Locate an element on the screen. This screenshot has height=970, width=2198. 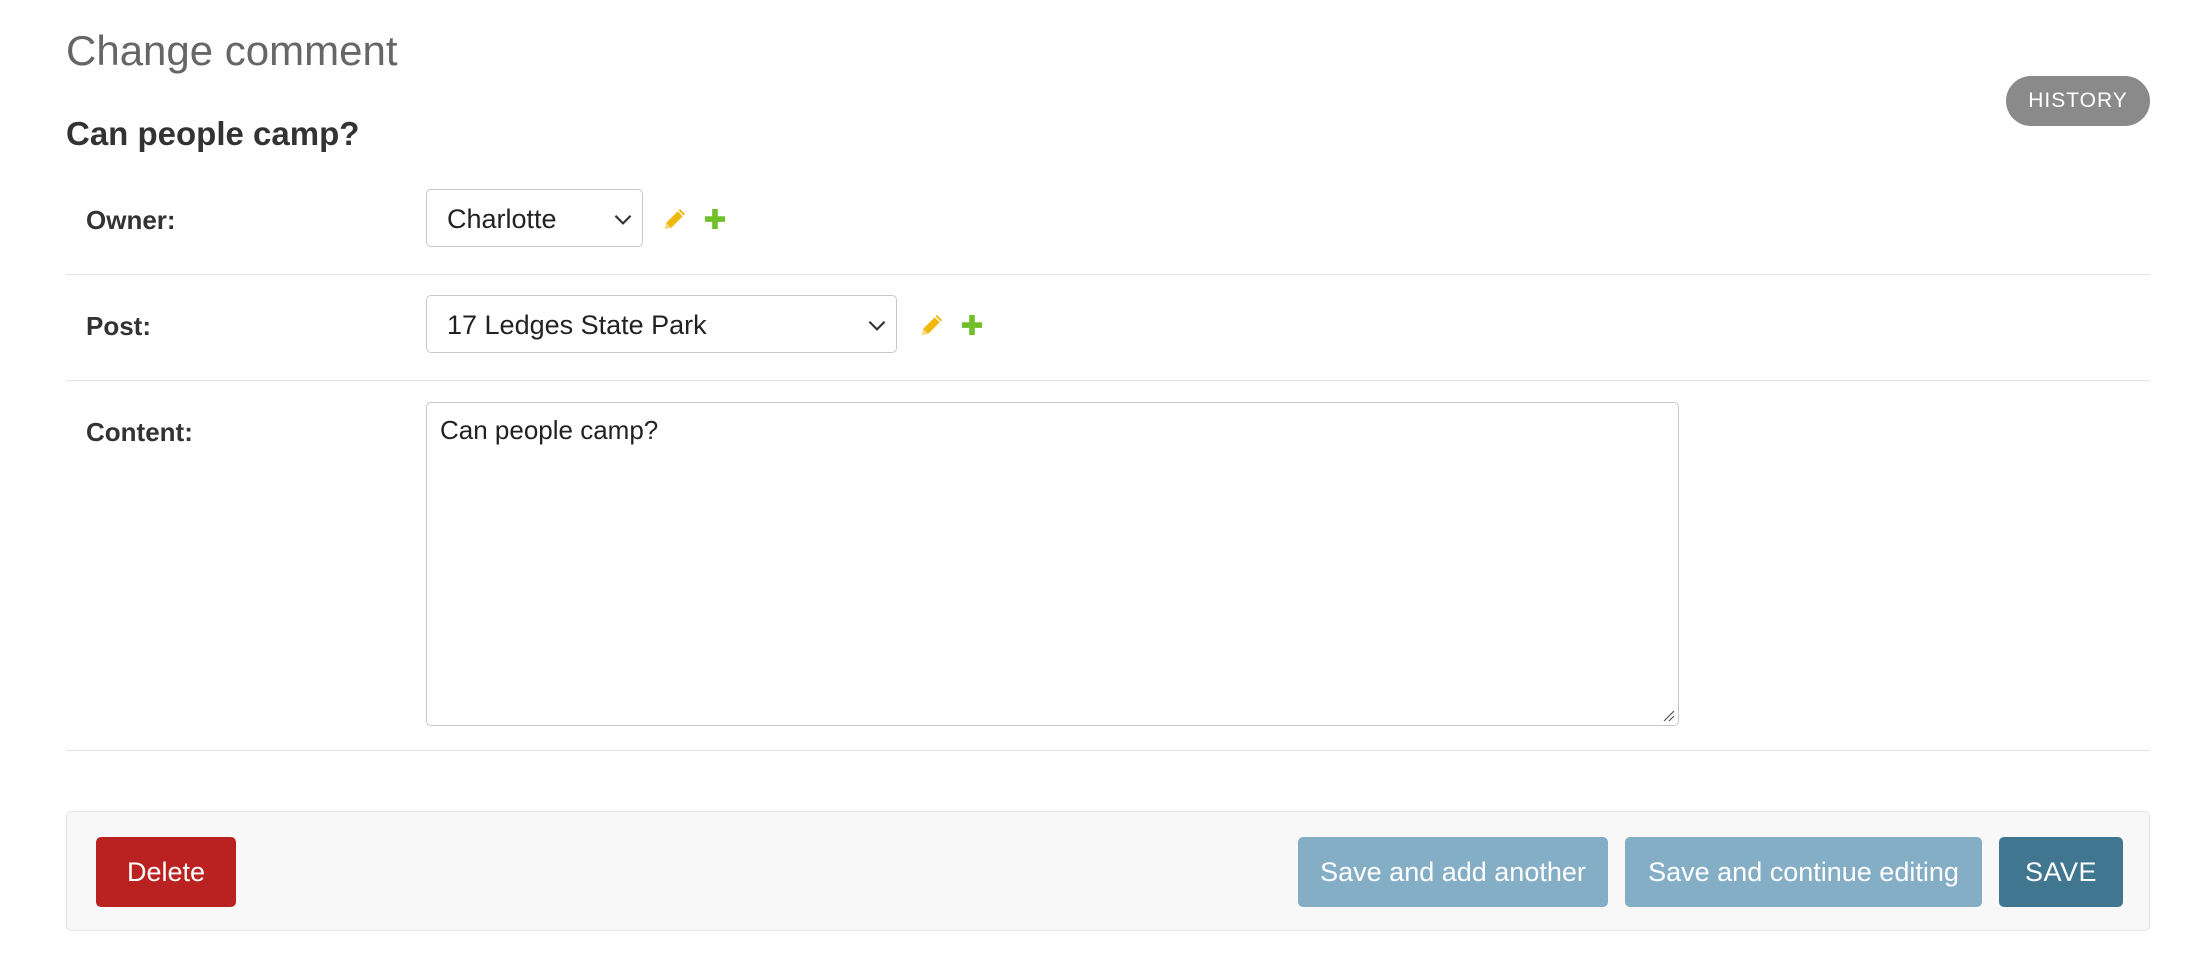
content-label: Content: is located at coordinates (139, 432).